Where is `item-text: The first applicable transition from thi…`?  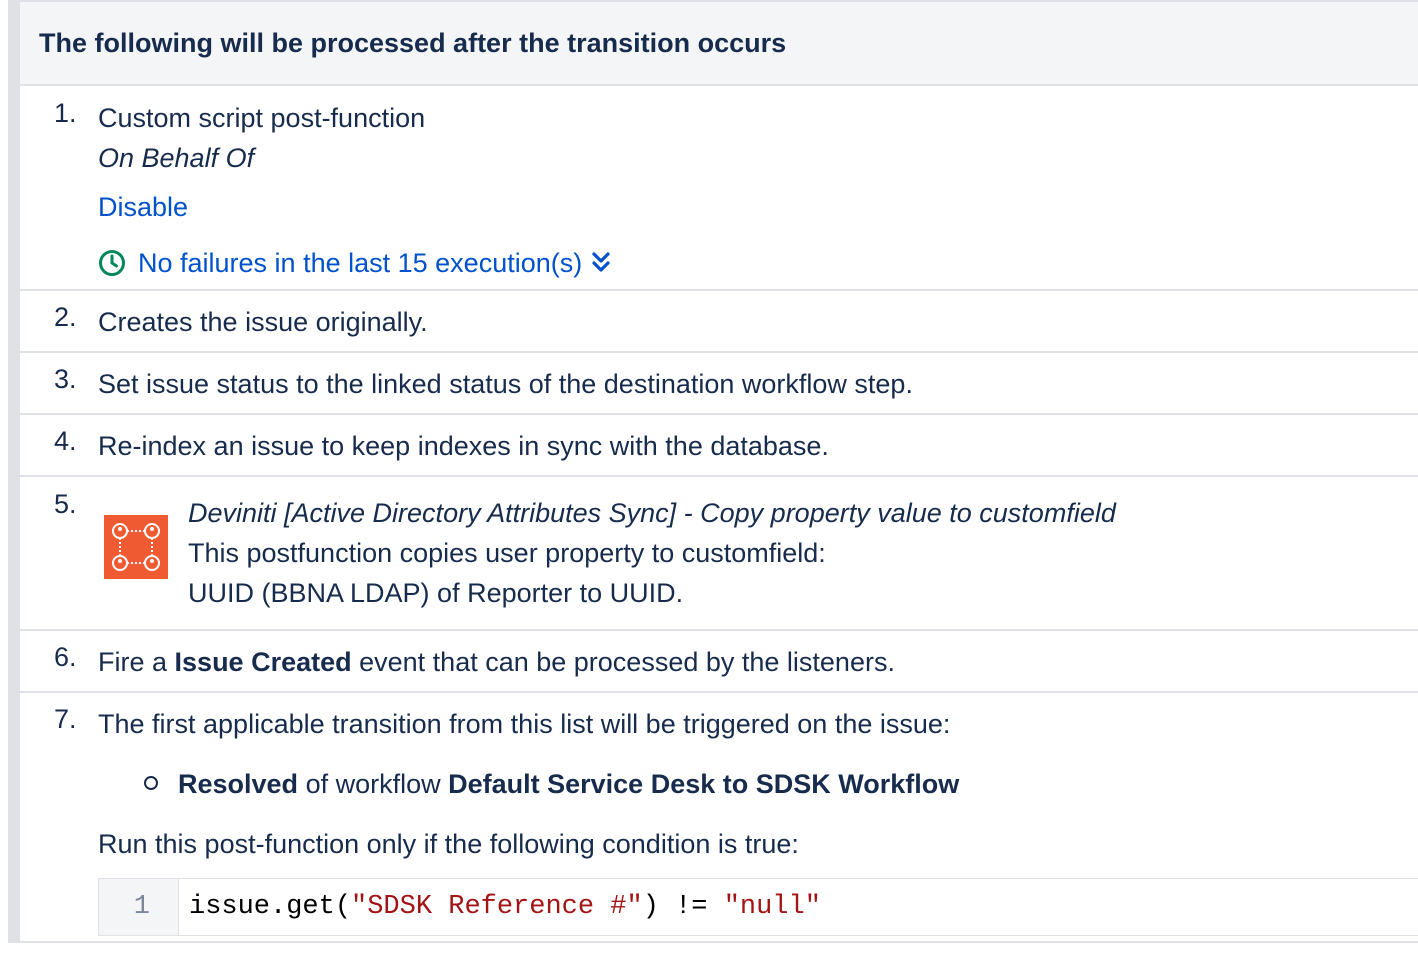 item-text: The first applicable transition from thi… is located at coordinates (524, 724).